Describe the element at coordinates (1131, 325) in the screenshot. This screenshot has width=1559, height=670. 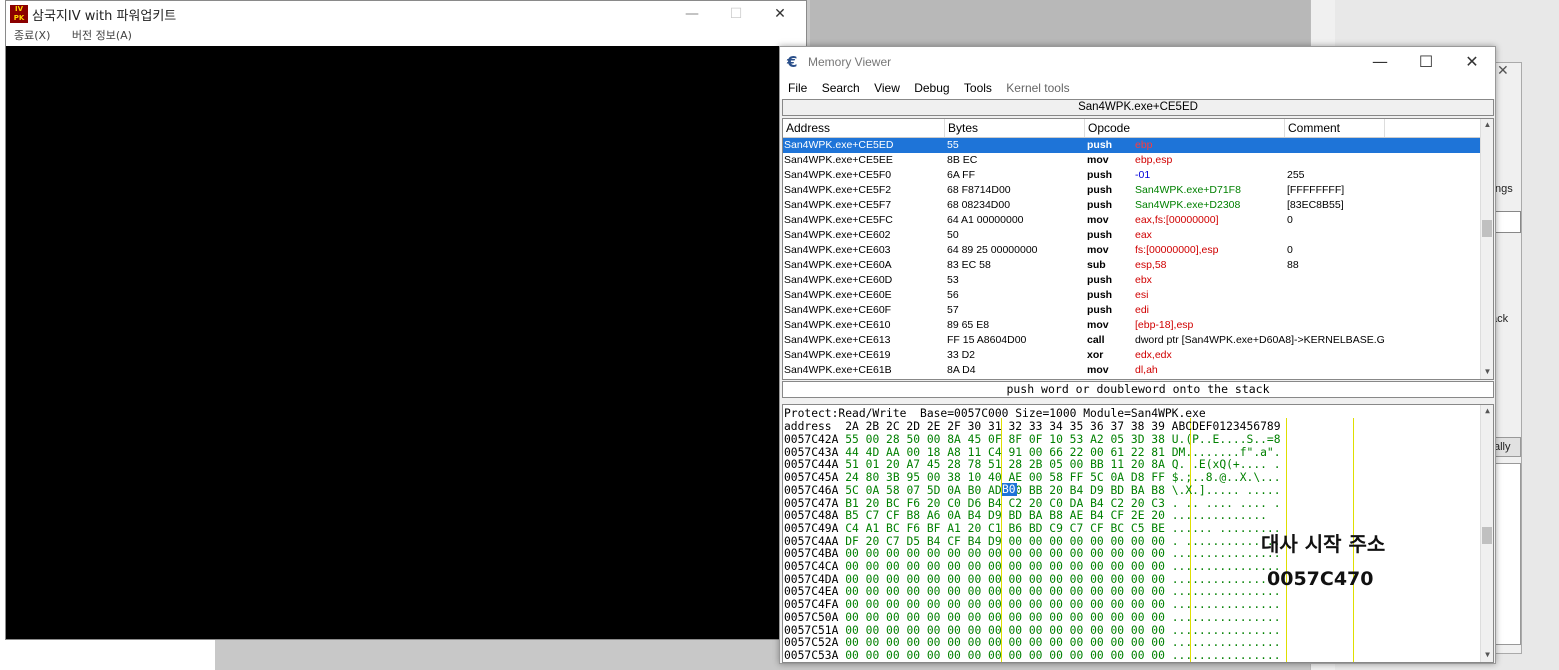
I see `disasm-row: San4WPK.exe+CE610 89 65 E8 mov [ebp-18],esp` at that location.